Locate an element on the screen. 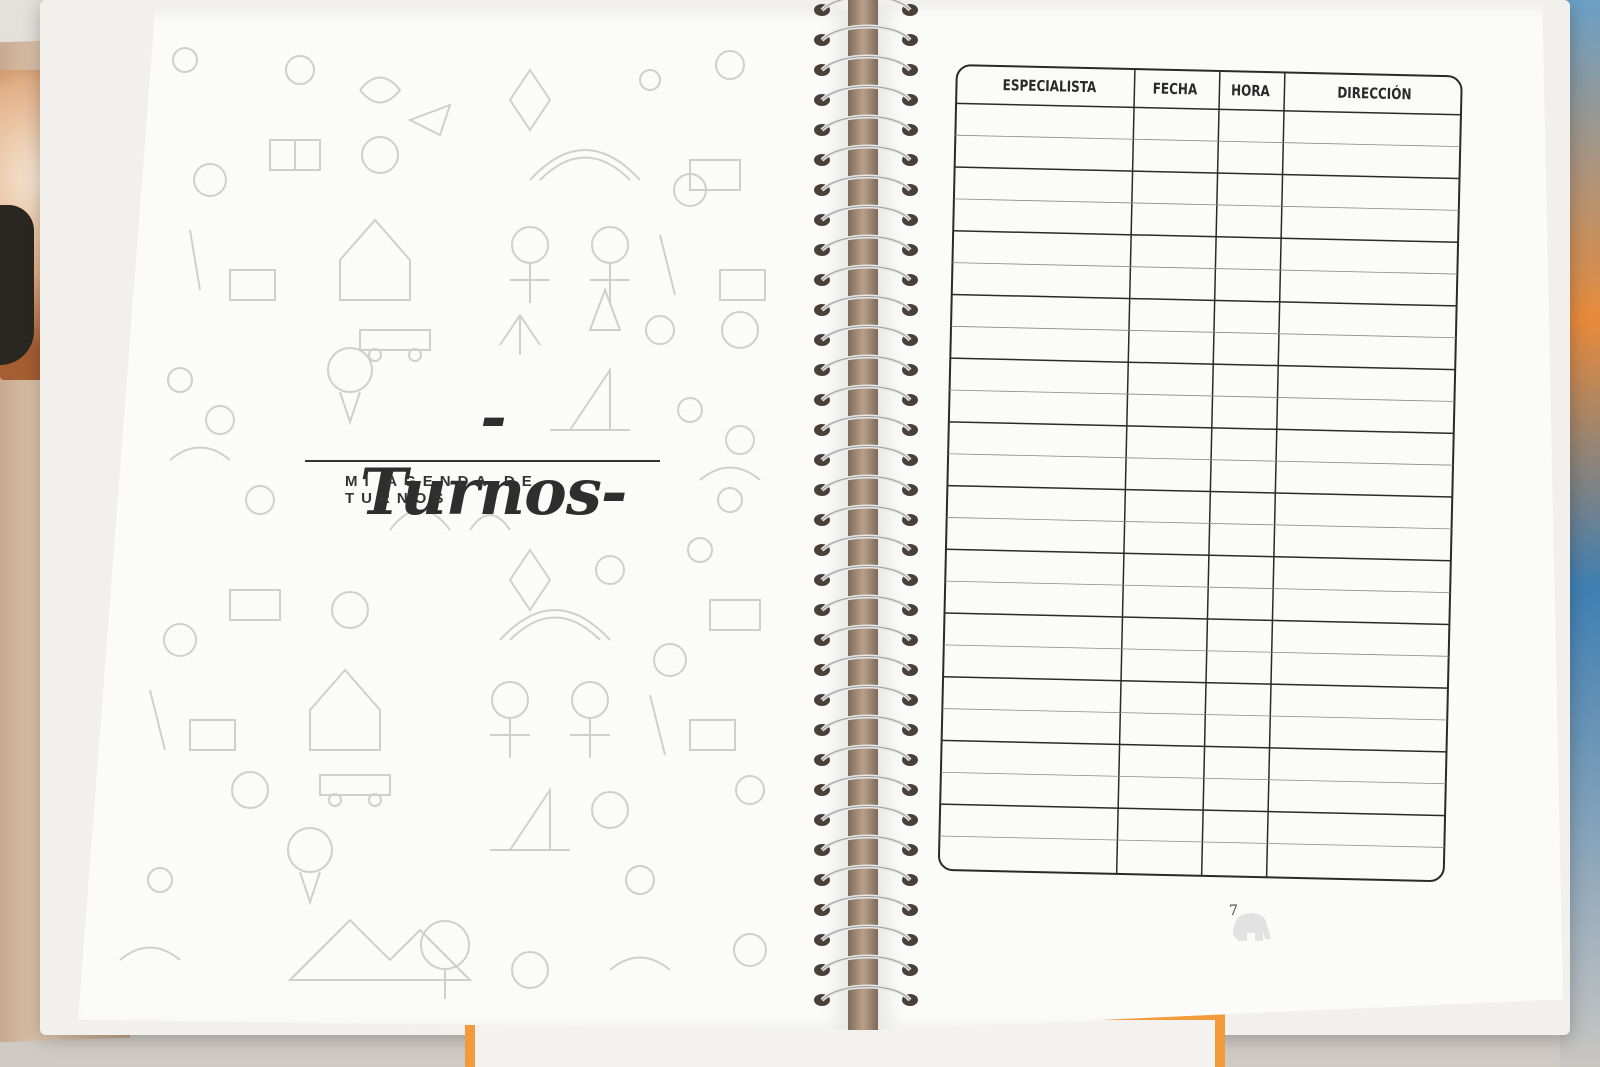  spiral-coil-shade is located at coordinates (866, 5).